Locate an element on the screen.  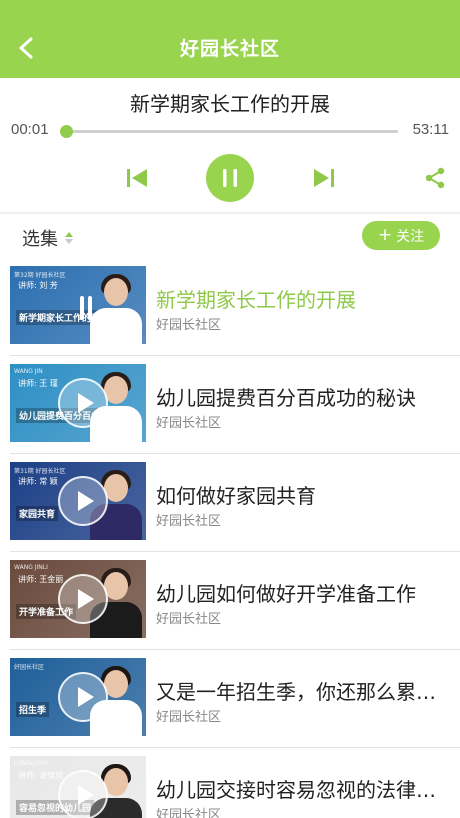
page-title: 好园长社区 is located at coordinates (229, 49).